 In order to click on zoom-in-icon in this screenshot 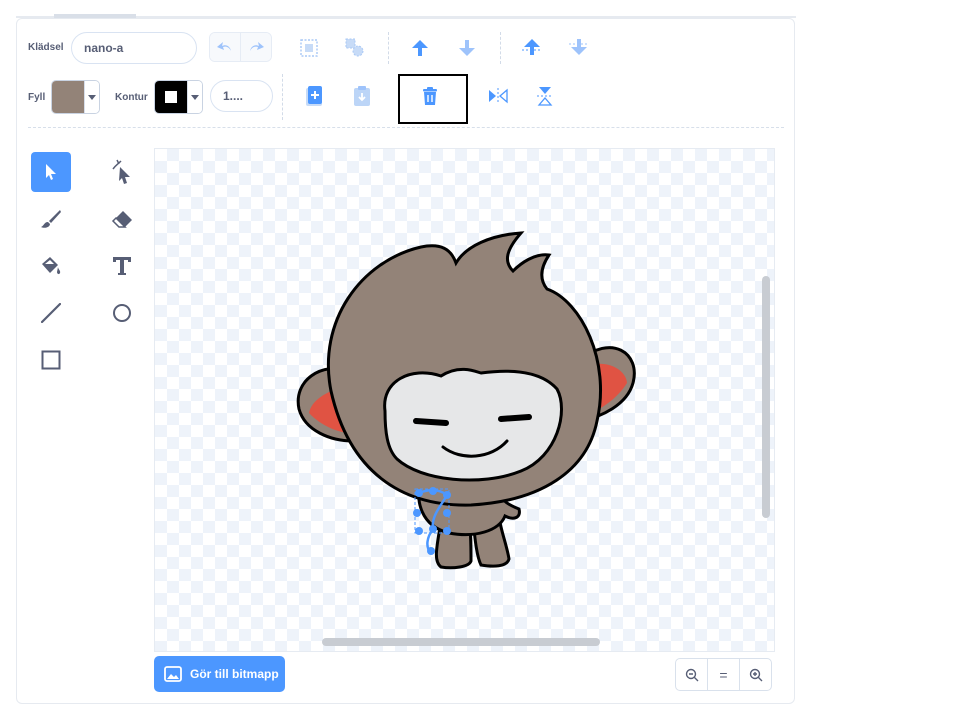, I will do `click(755, 674)`.